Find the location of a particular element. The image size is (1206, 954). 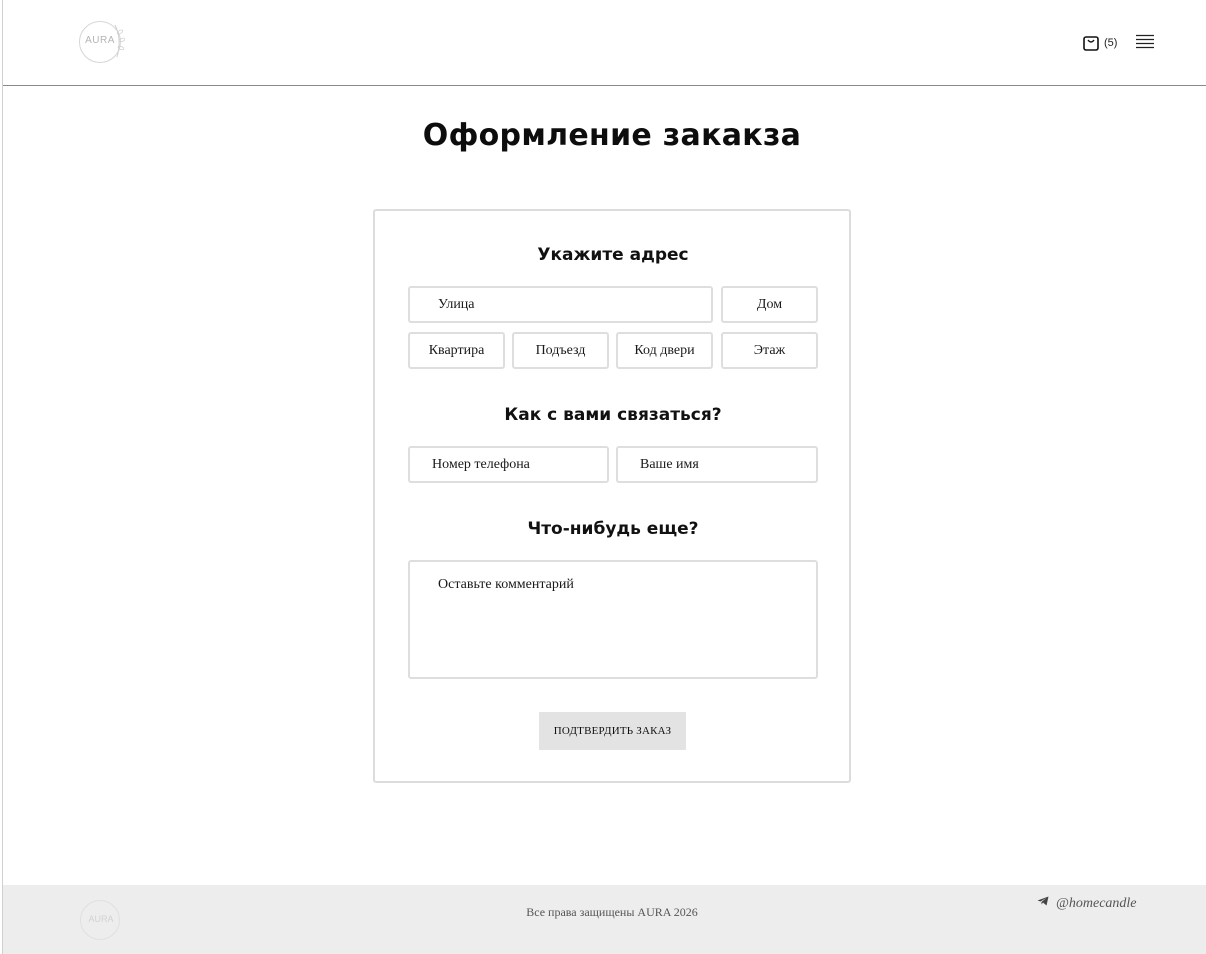

contact-heading: Как с вами связаться? is located at coordinates (613, 415).